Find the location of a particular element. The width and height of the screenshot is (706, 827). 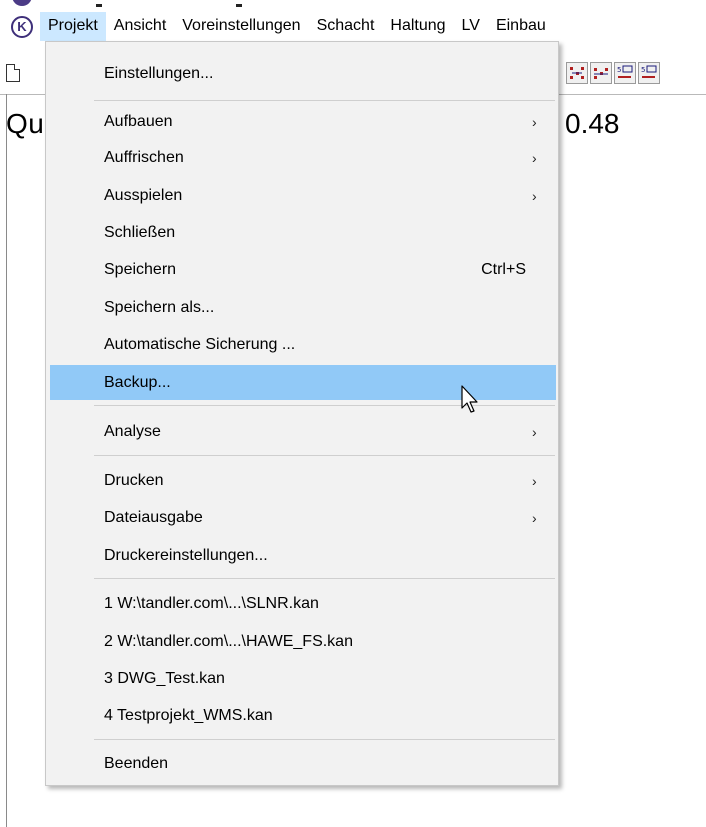

menu-haltung: Haltung is located at coordinates (417, 26).